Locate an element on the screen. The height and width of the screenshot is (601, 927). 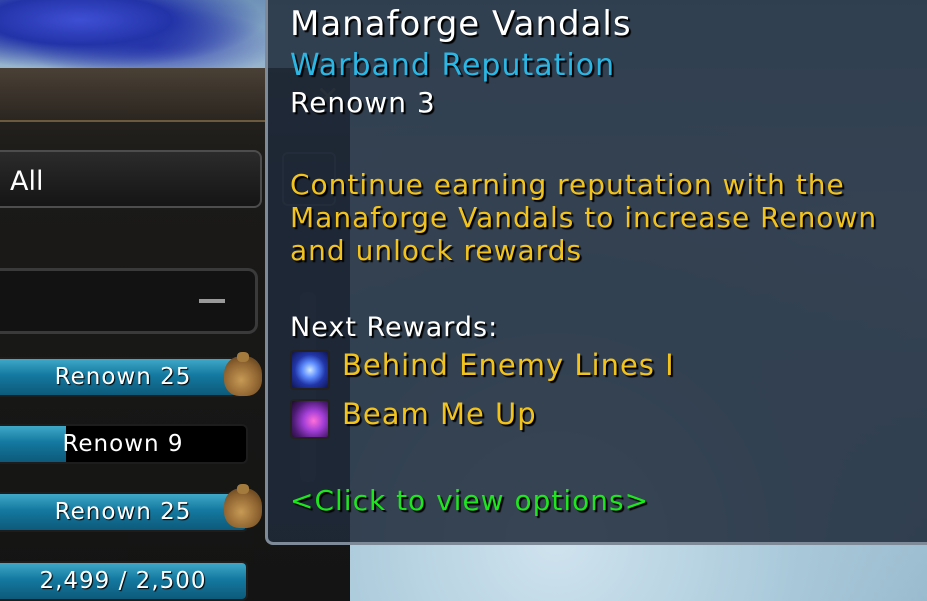
reputation-bar-4: 2,499 / 2,500 is located at coordinates (124, 581).